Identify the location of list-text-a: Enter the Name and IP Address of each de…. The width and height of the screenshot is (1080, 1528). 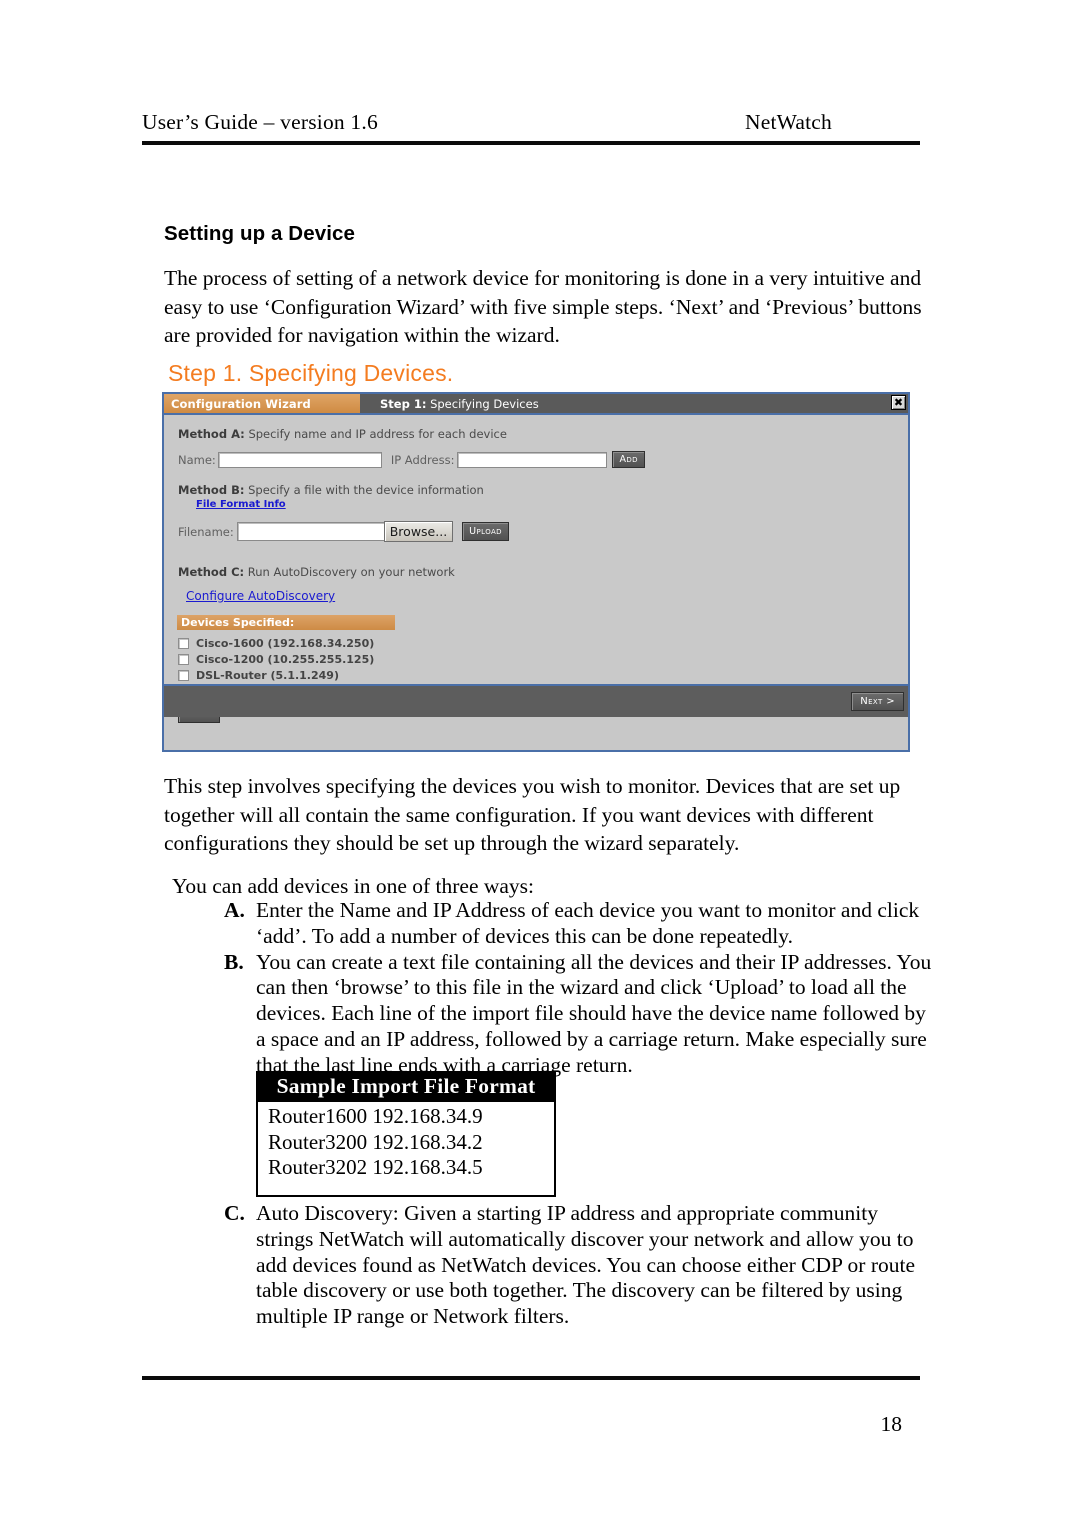
(588, 923).